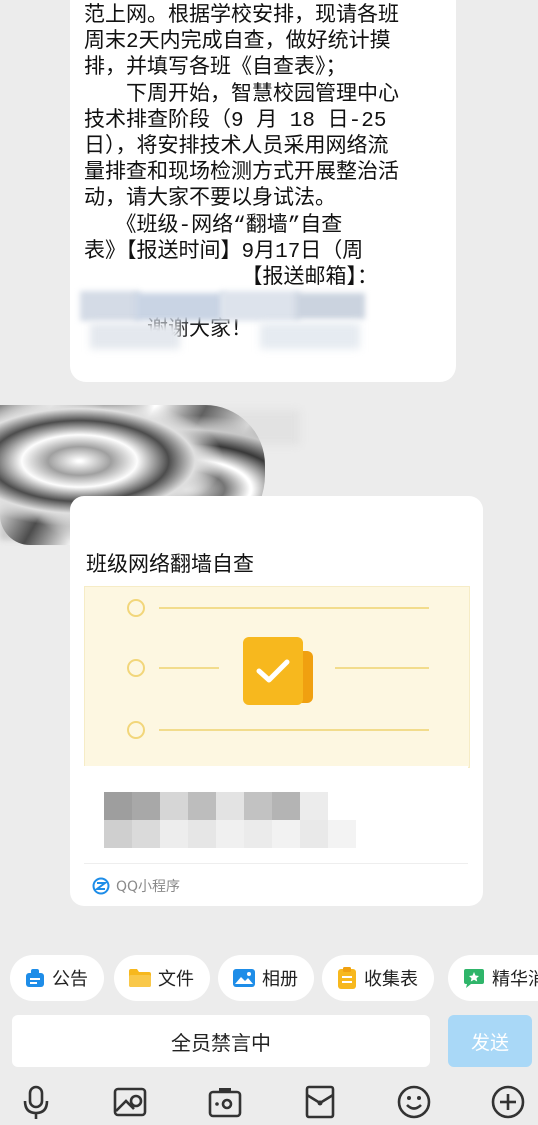 The image size is (538, 1125). What do you see at coordinates (210, 200) in the screenshot?
I see `message-line: 动，请大家不要以身试法。` at bounding box center [210, 200].